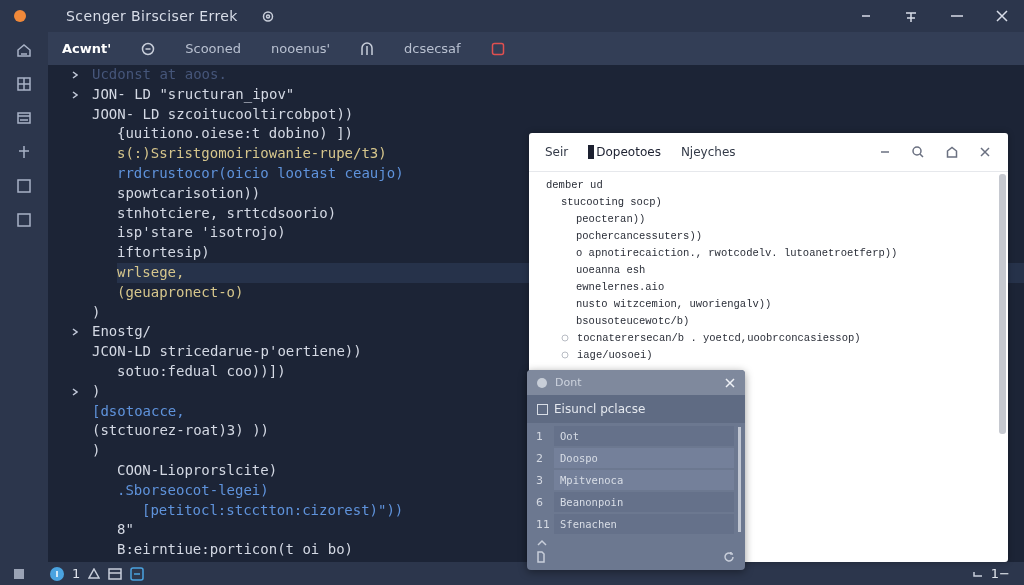  Describe the element at coordinates (541, 557) in the screenshot. I see `page-icon` at that location.